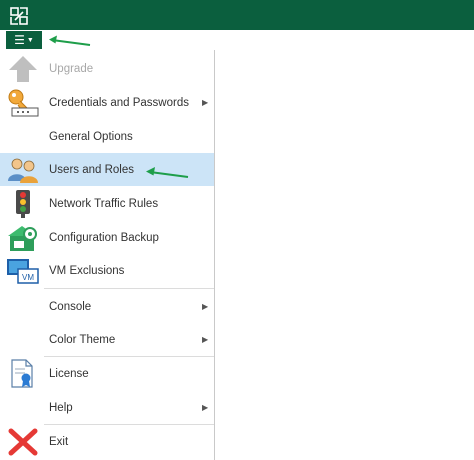  What do you see at coordinates (23, 103) in the screenshot?
I see `key-icon` at bounding box center [23, 103].